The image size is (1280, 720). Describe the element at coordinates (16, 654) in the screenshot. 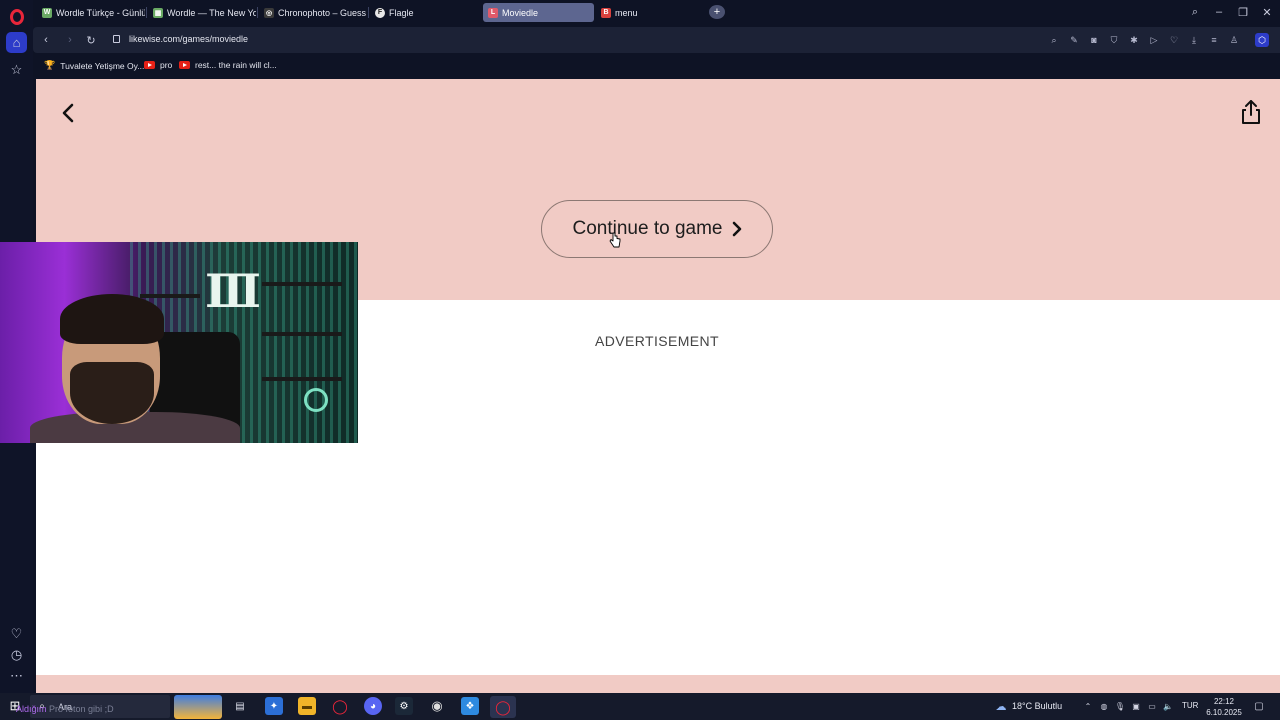

I see `history-clock-icon: ◷` at that location.